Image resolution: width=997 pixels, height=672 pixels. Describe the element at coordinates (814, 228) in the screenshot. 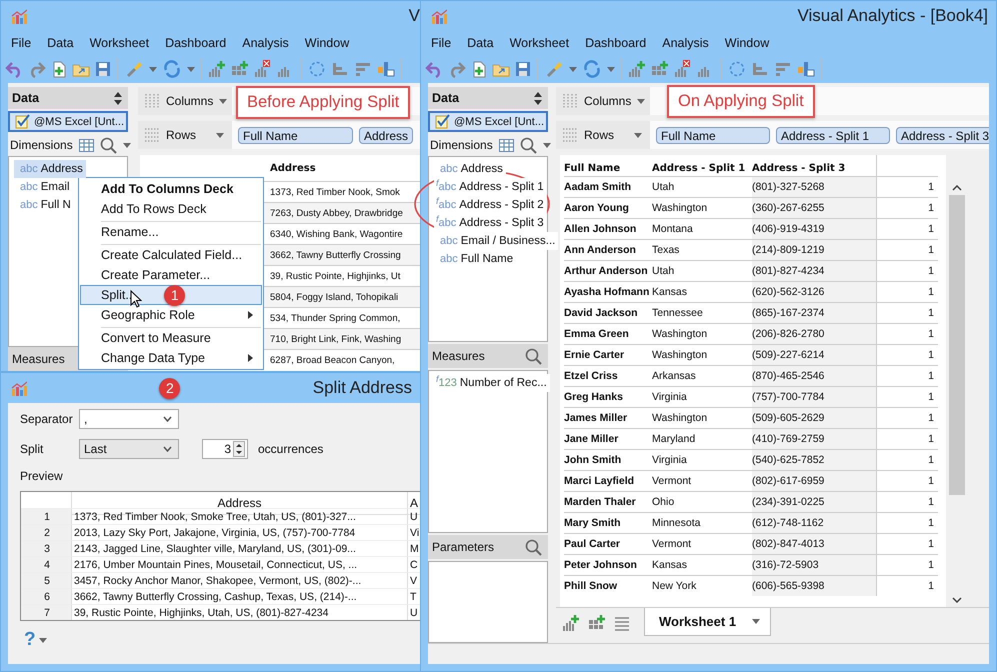

I see `table-cell: (406)-919-4319` at that location.